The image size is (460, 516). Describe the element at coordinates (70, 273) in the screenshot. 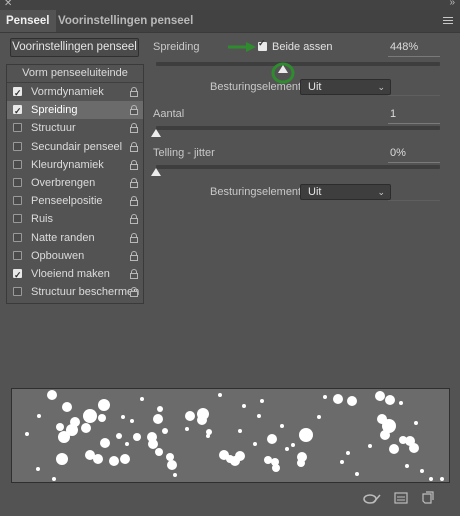

I see `setting-label: Vloeiend maken` at that location.